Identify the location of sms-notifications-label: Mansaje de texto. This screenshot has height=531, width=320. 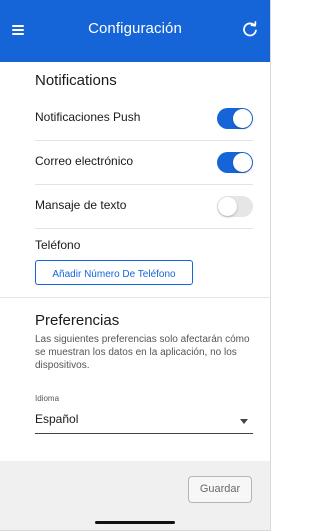
(81, 205).